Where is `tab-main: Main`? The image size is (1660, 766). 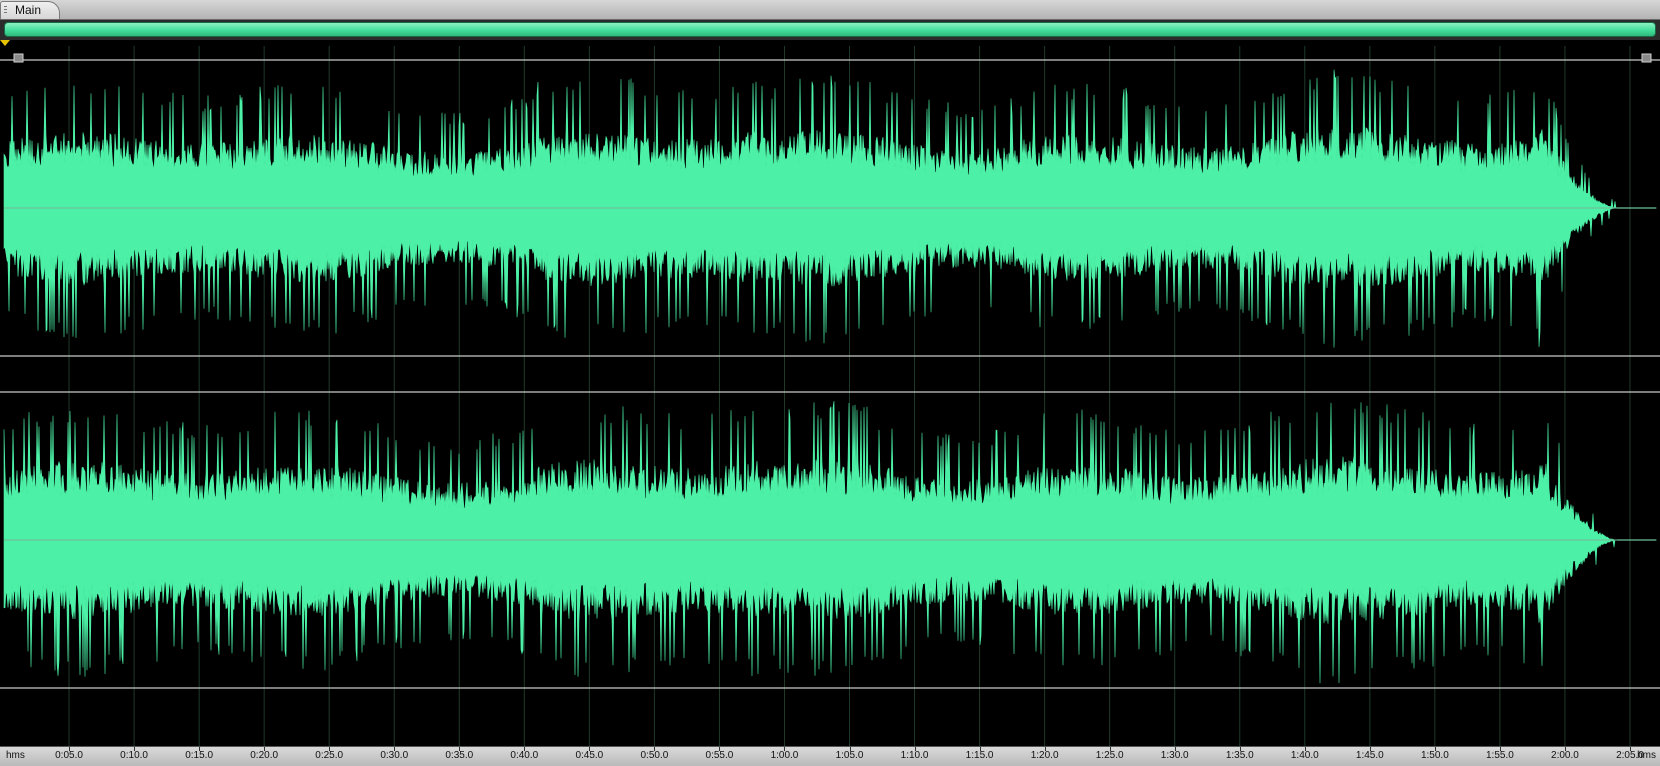 tab-main: Main is located at coordinates (30, 10).